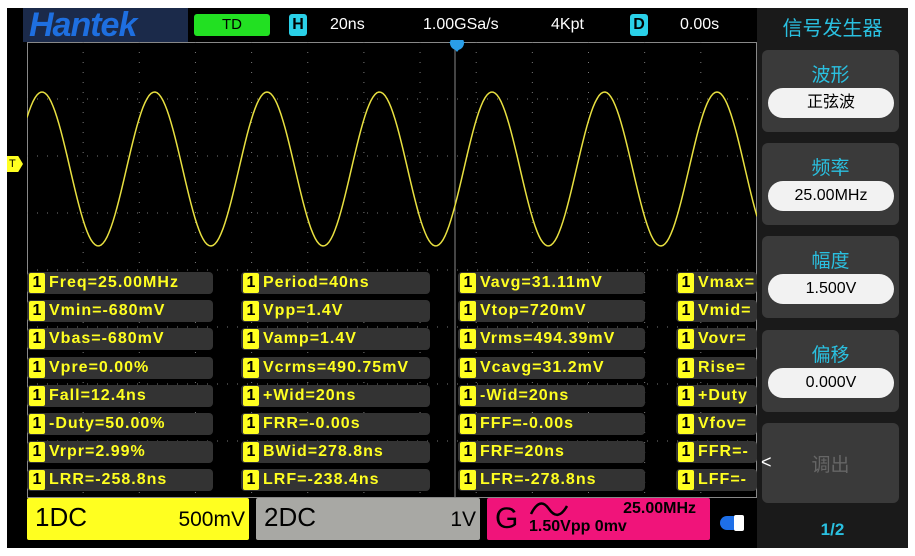  I want to click on measurement-item: 1 Vavg=31.11mV, so click(551, 283).